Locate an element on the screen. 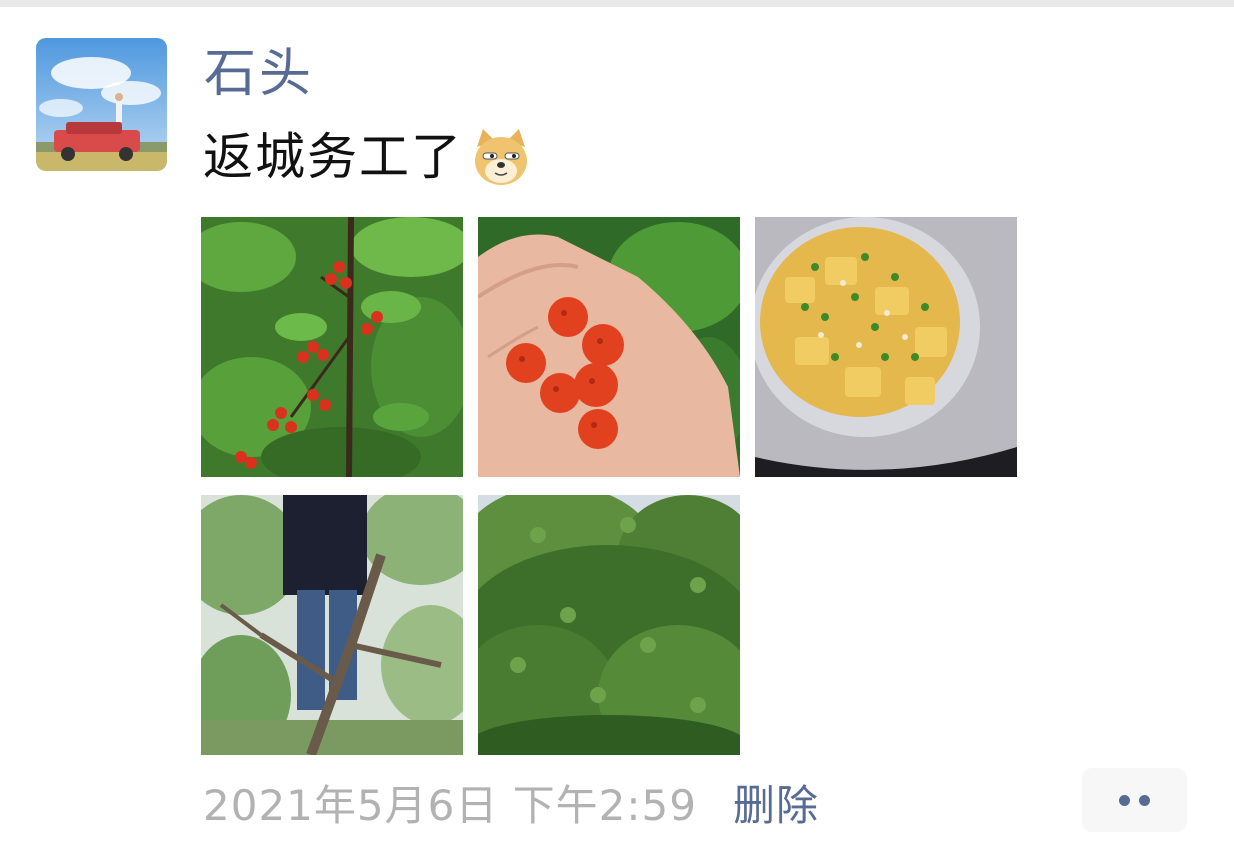  more-actions-button is located at coordinates (1134, 800).